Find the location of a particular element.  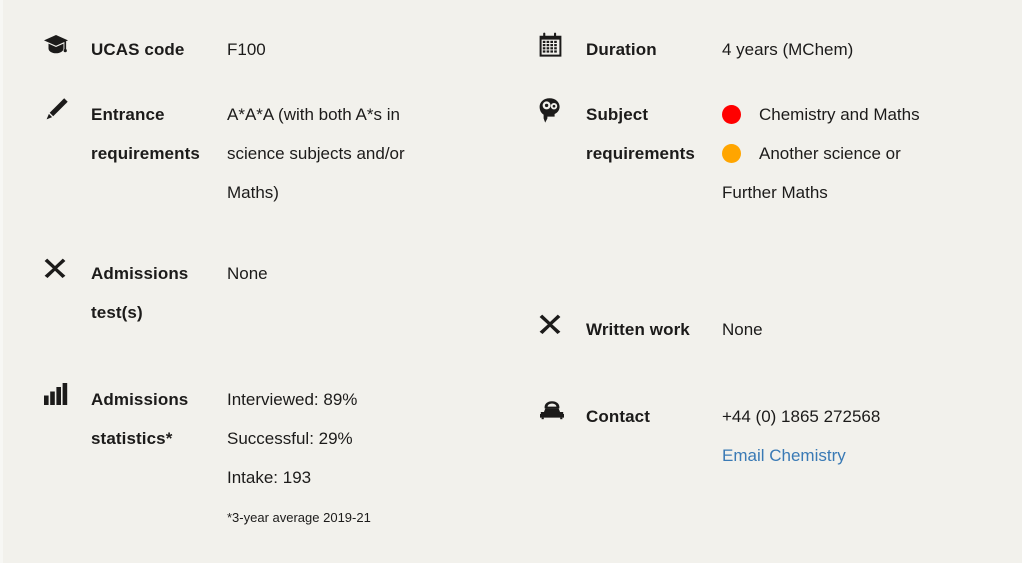

fact-label-ucas-code: UCAS code is located at coordinates (138, 49).